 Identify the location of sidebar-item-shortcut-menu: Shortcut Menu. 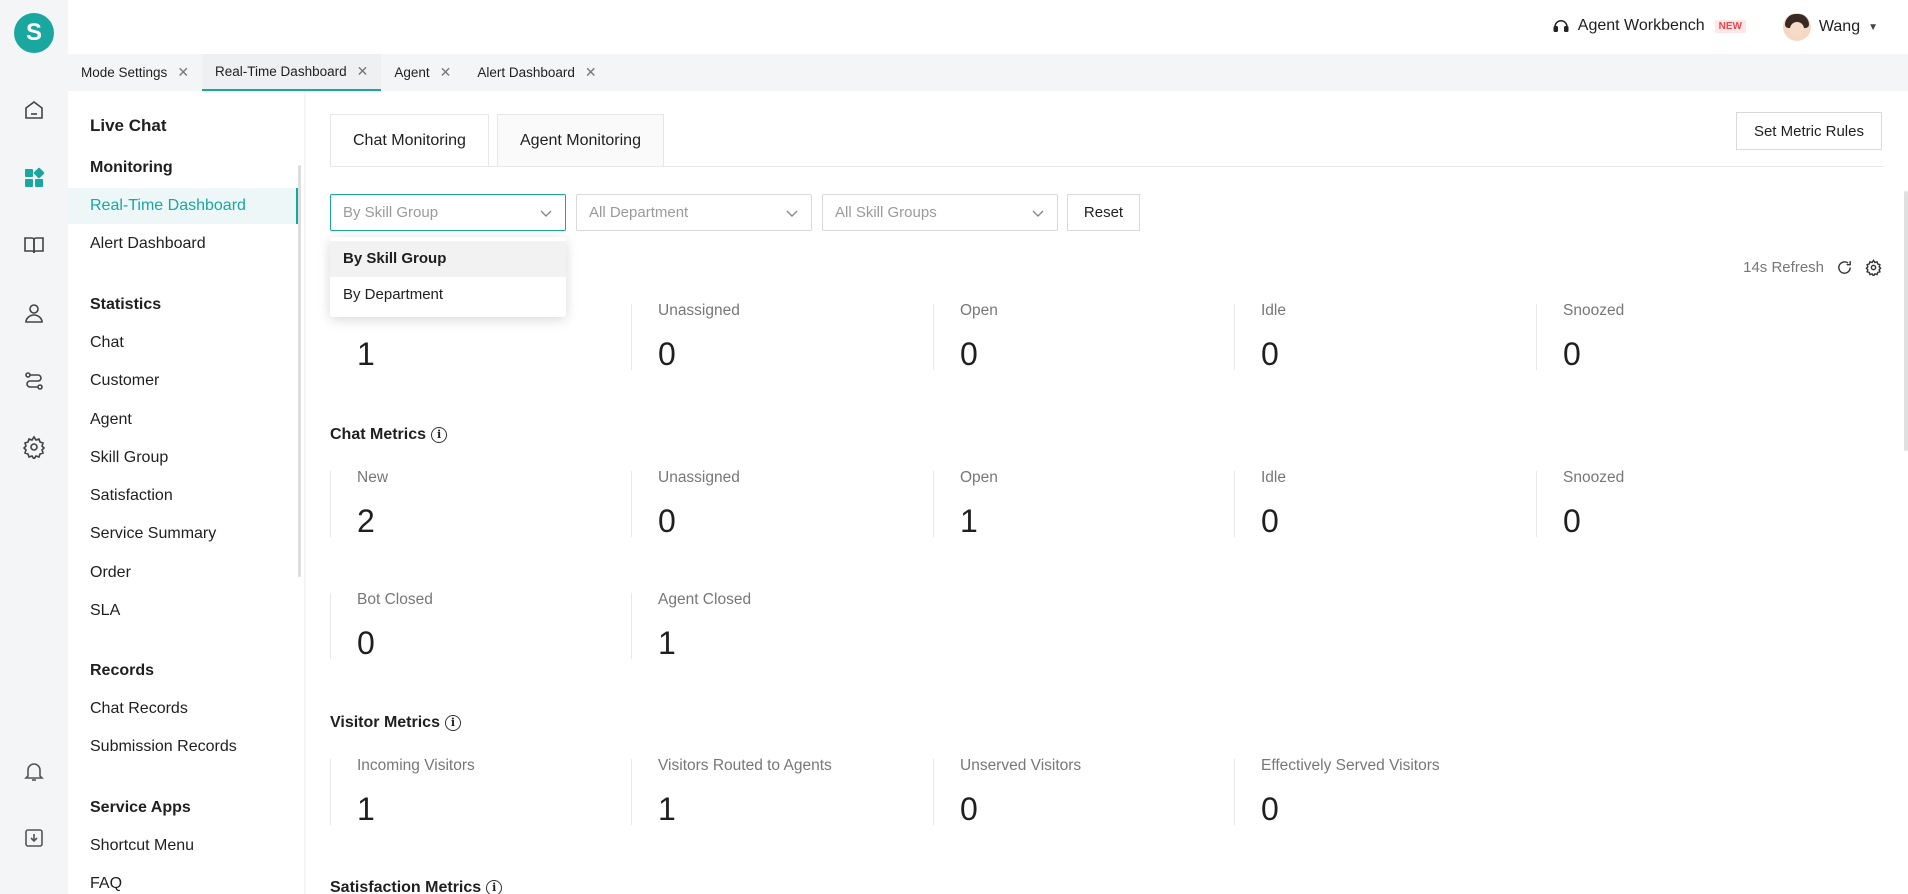
(142, 846).